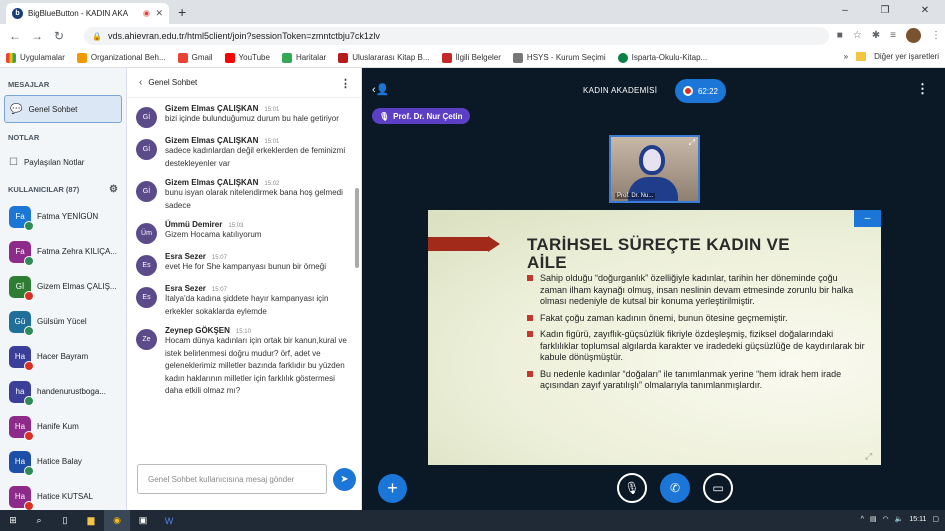 The image size is (945, 531). Describe the element at coordinates (862, 519) in the screenshot. I see `chevron-up-icon: ^` at that location.